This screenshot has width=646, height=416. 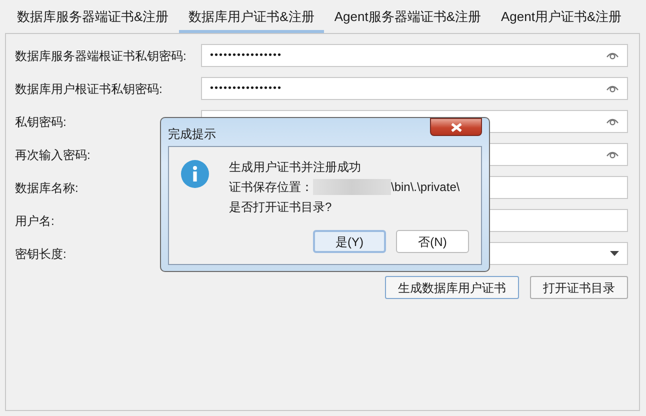 I want to click on field-label: 数据库服务器端根证书私钥密码:, so click(x=101, y=56).